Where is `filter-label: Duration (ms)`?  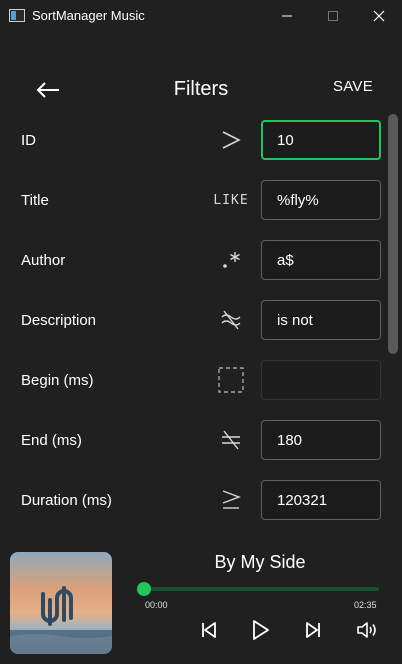
filter-label: Duration (ms) is located at coordinates (66, 500).